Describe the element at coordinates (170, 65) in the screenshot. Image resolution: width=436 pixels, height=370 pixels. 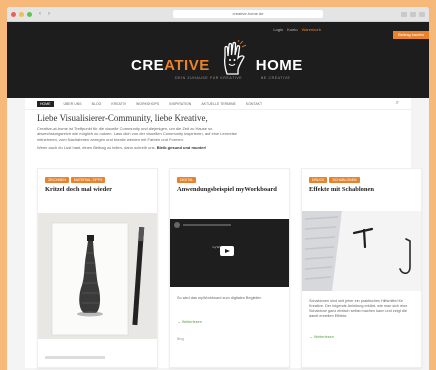
I see `logo-word-creative: CREATIVE` at that location.